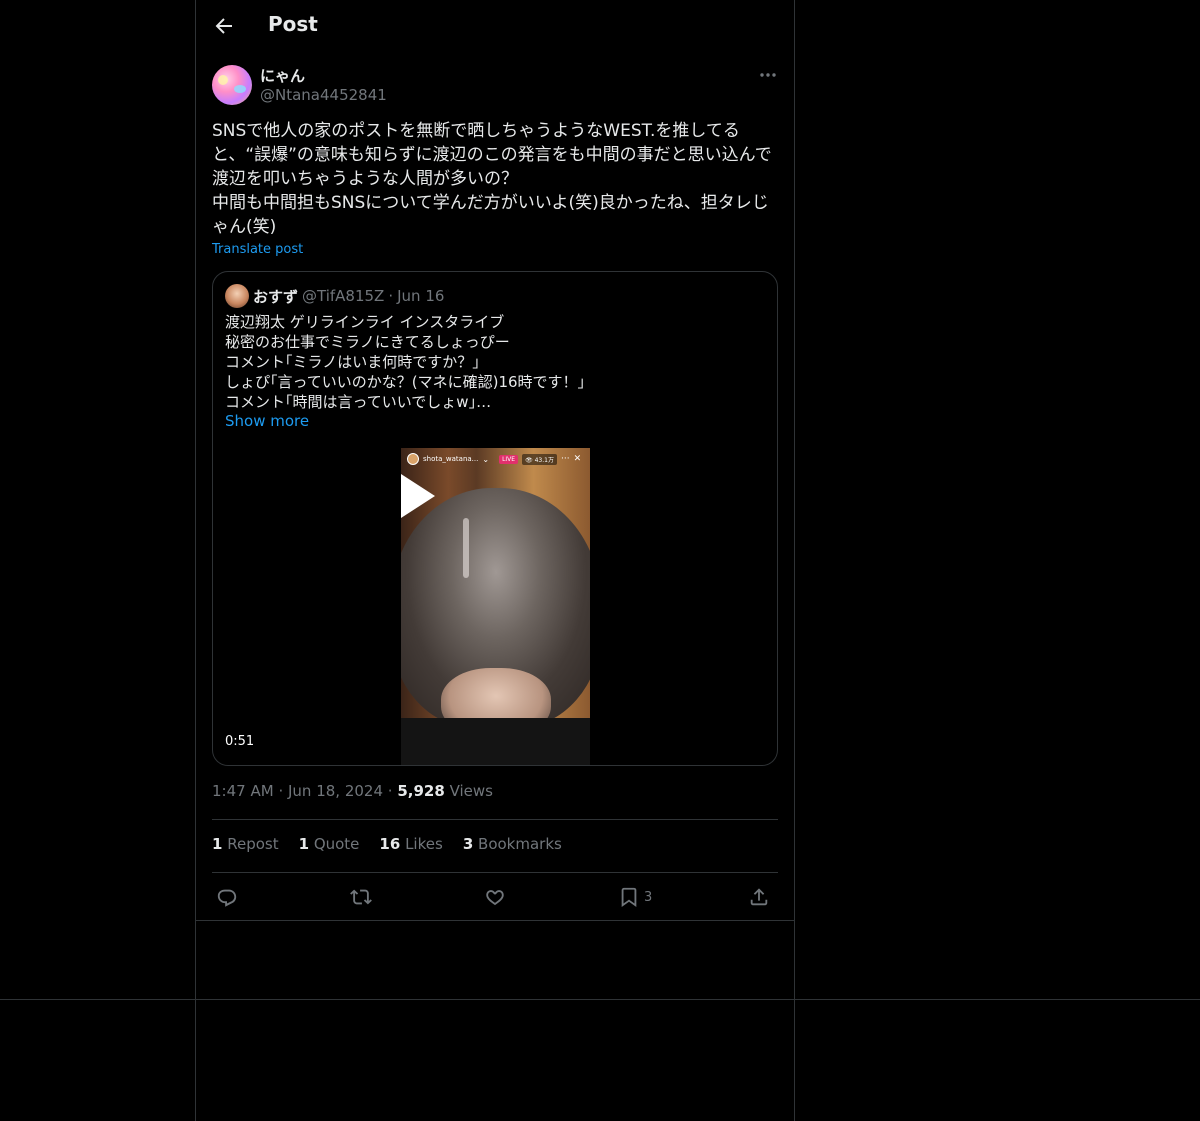  I want to click on bookmark-button: 3, so click(635, 897).